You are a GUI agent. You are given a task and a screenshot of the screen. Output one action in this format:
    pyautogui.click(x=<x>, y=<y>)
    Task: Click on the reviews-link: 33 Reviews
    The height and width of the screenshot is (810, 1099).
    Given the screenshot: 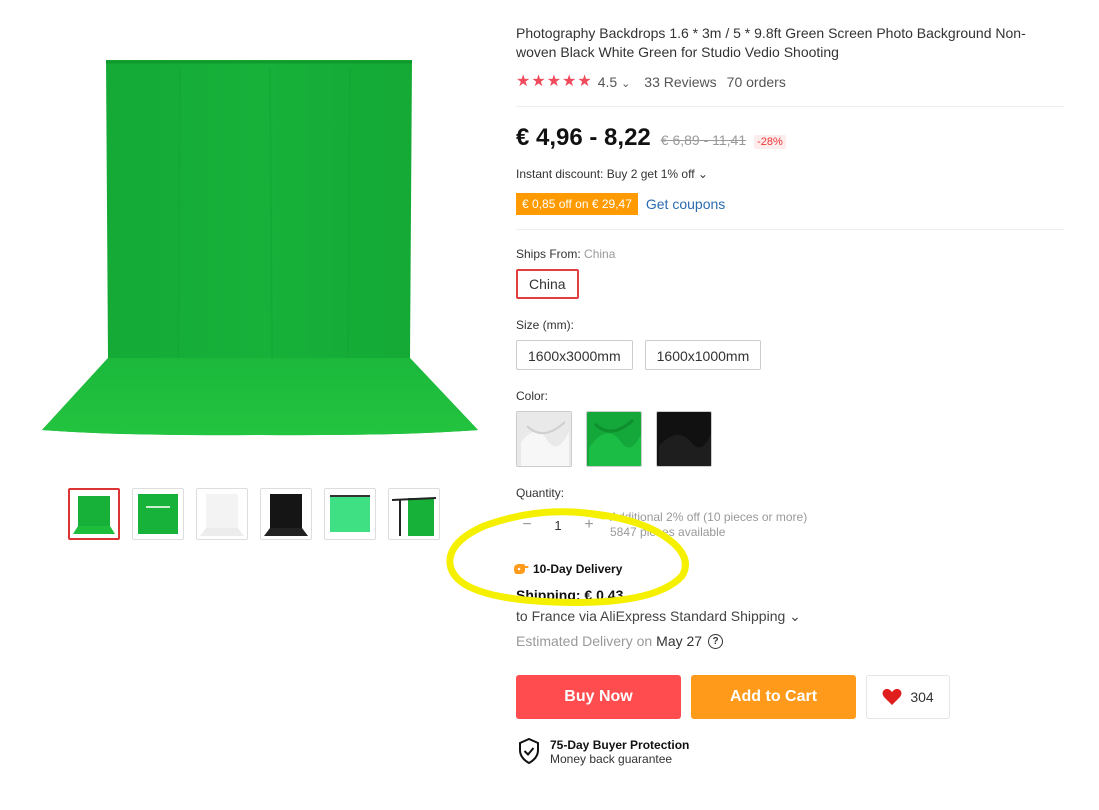 What is the action you would take?
    pyautogui.click(x=680, y=82)
    